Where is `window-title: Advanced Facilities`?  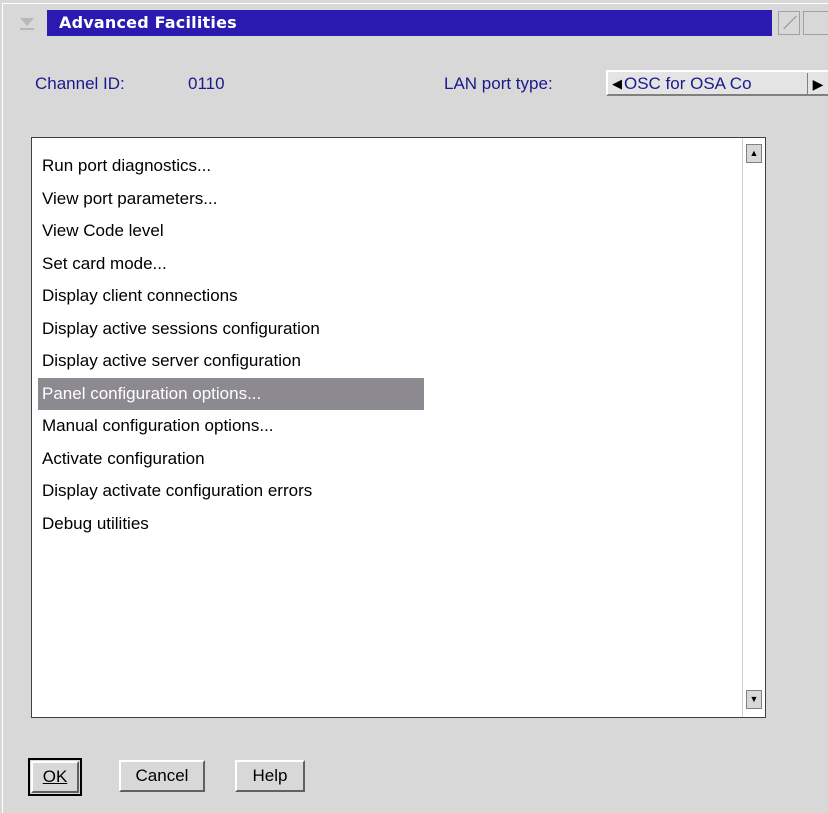
window-title: Advanced Facilities is located at coordinates (148, 22).